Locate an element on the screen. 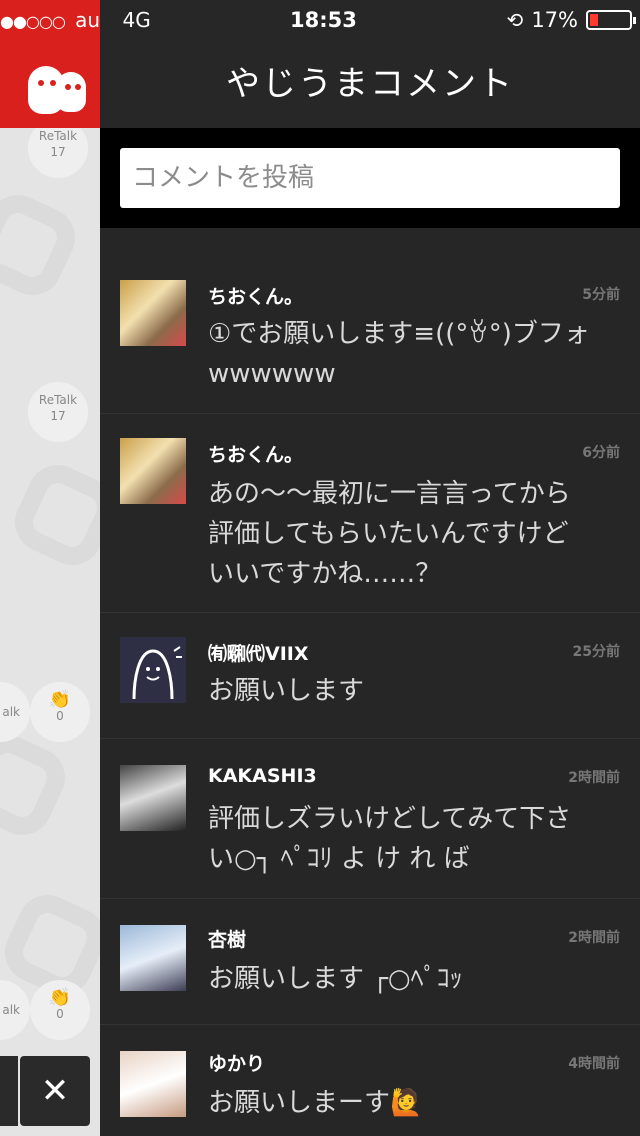 The height and width of the screenshot is (1136, 640). retalk-button: ReTalk 17 is located at coordinates (58, 412).